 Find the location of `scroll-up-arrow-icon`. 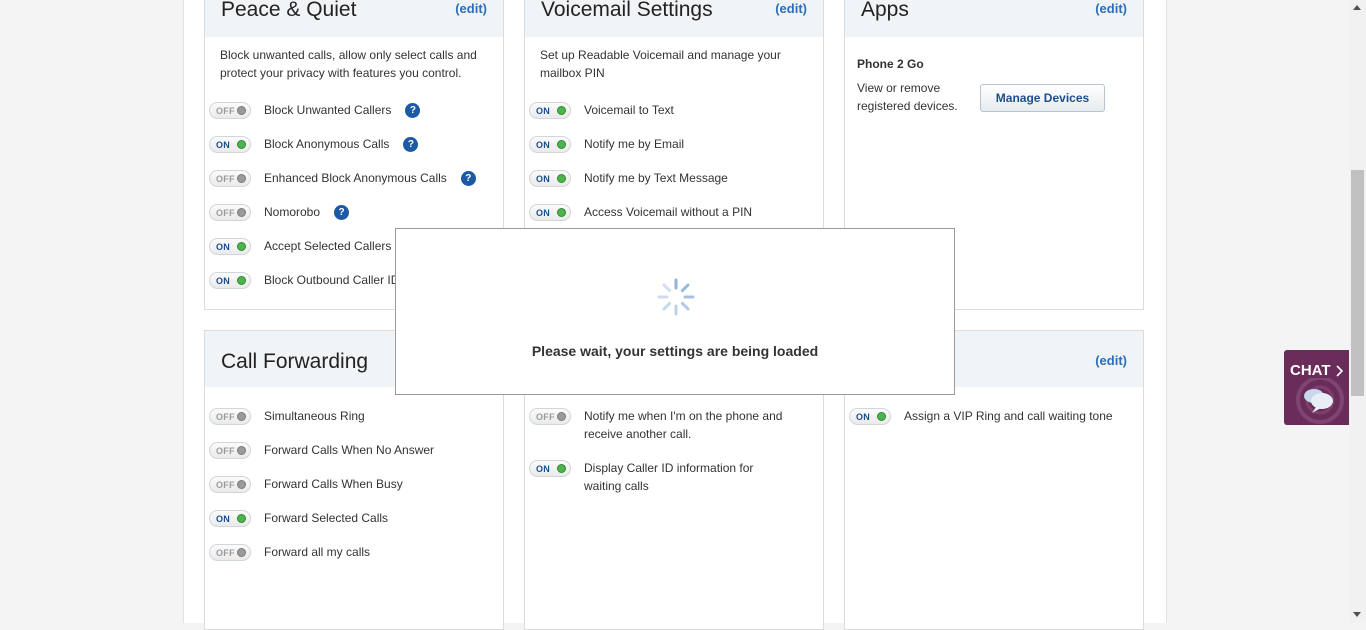

scroll-up-arrow-icon is located at coordinates (1357, 7).